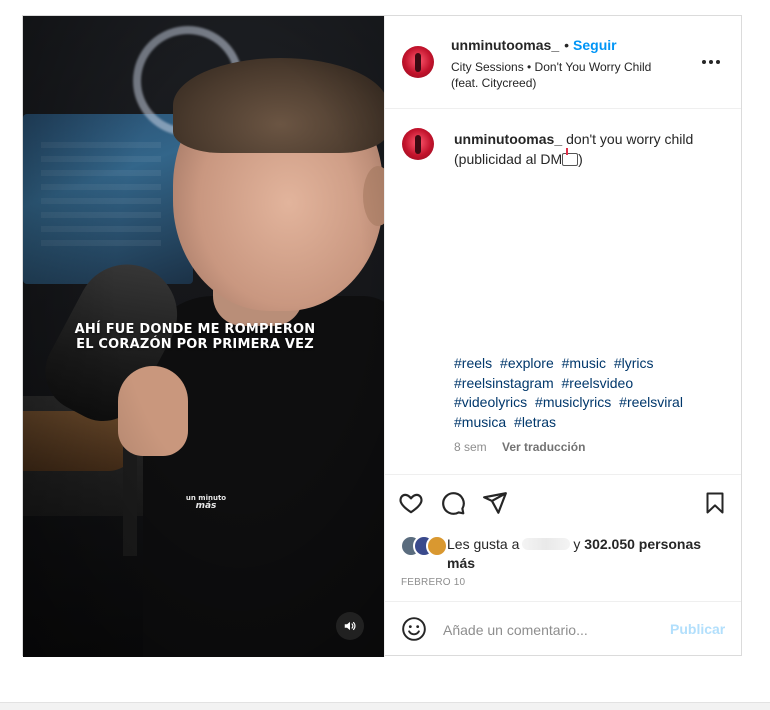  What do you see at coordinates (546, 544) in the screenshot?
I see `redacted-liker-name` at bounding box center [546, 544].